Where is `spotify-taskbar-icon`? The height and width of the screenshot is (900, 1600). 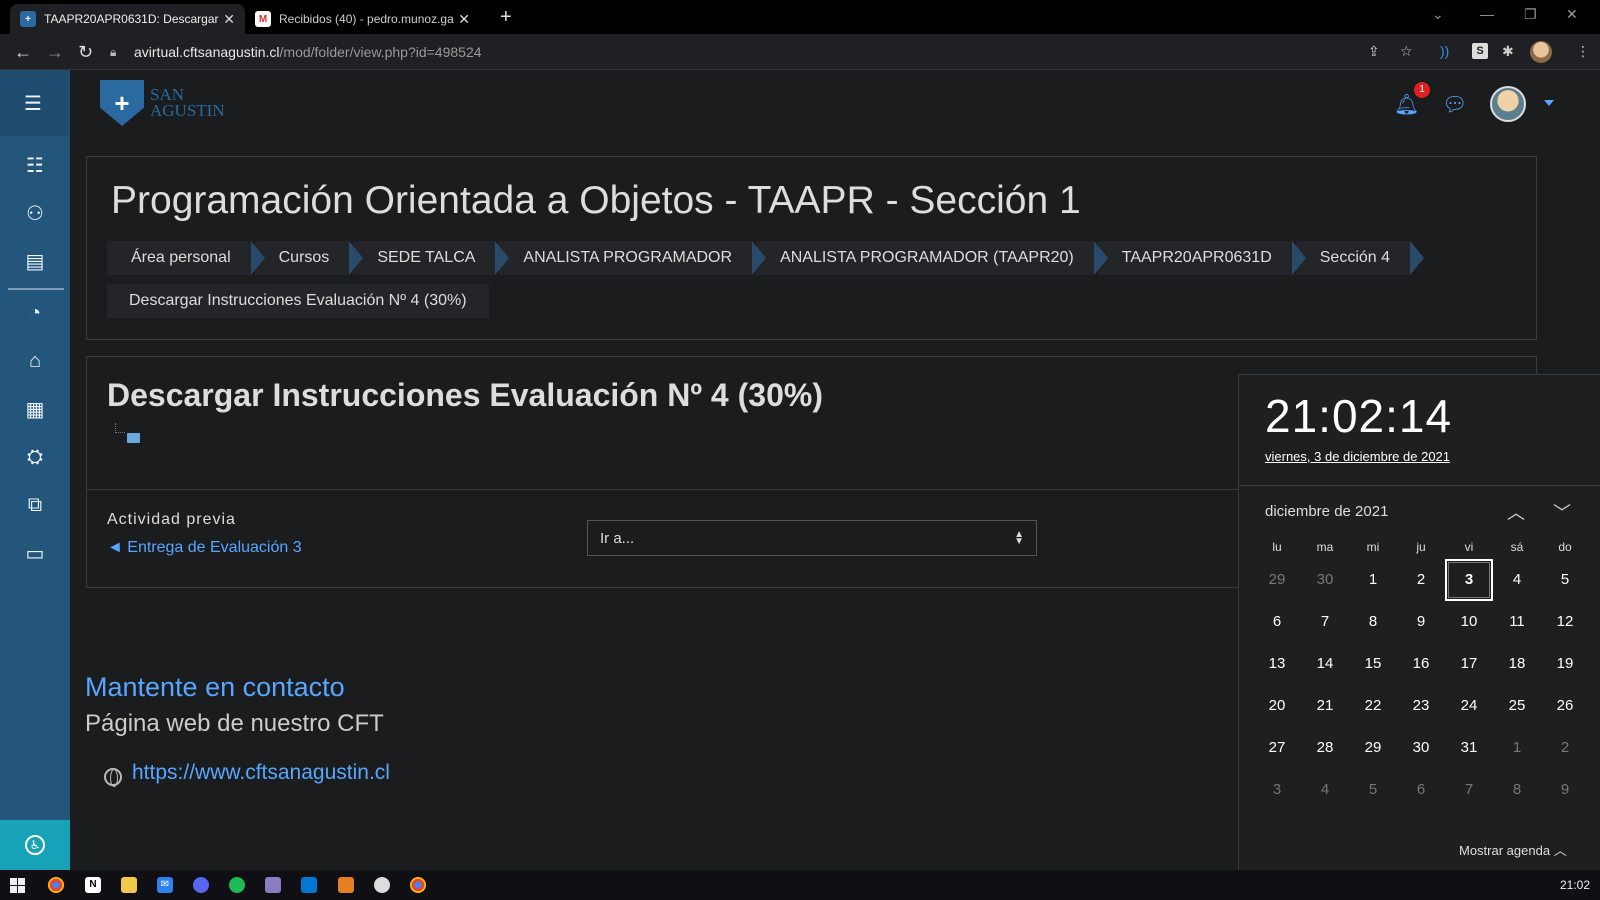 spotify-taskbar-icon is located at coordinates (237, 885).